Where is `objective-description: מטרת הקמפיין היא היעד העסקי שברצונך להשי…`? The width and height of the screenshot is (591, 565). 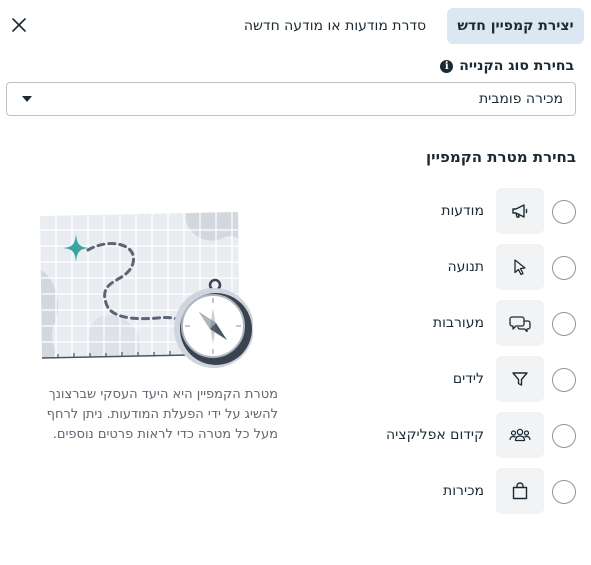 objective-description: מטרת הקמפיין היא היעד העסקי שברצונך להשי… is located at coordinates (162, 414).